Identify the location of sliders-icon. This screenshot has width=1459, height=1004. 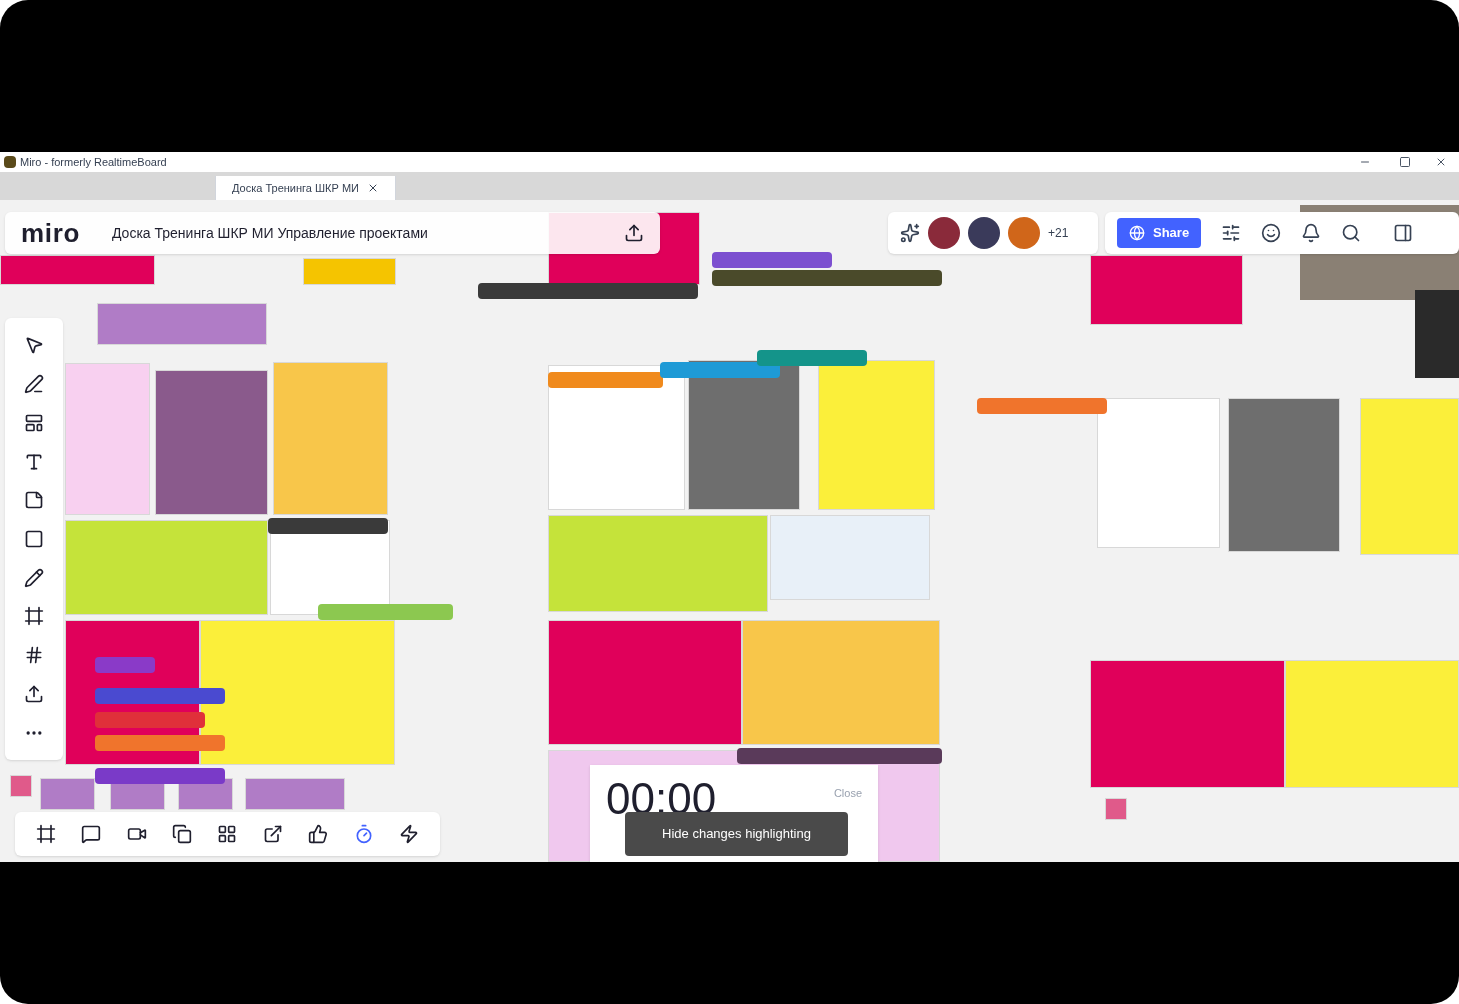
(1231, 233).